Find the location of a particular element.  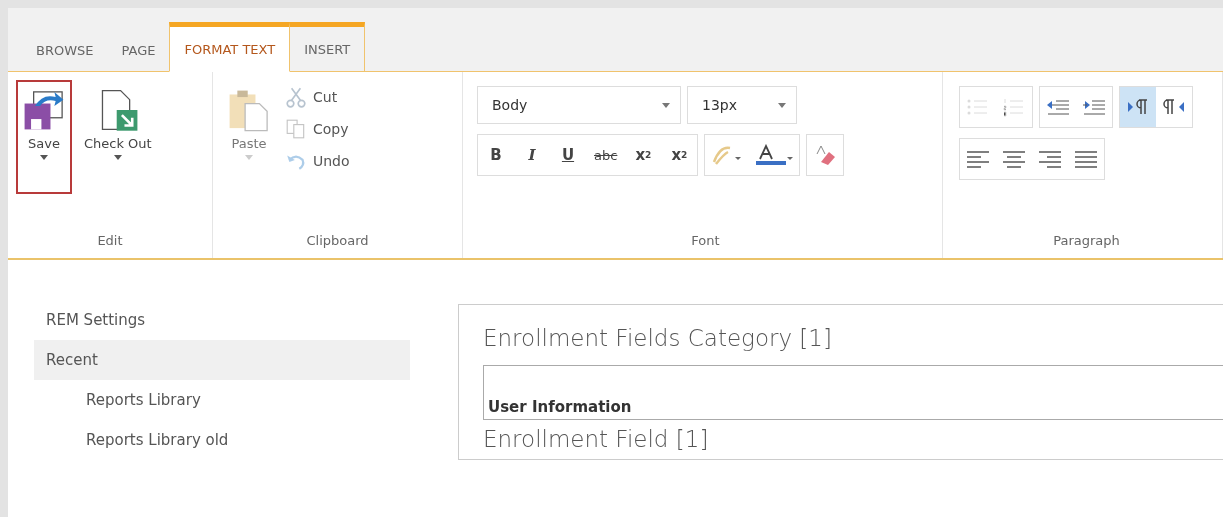

left-to-right-icon is located at coordinates (1138, 107).